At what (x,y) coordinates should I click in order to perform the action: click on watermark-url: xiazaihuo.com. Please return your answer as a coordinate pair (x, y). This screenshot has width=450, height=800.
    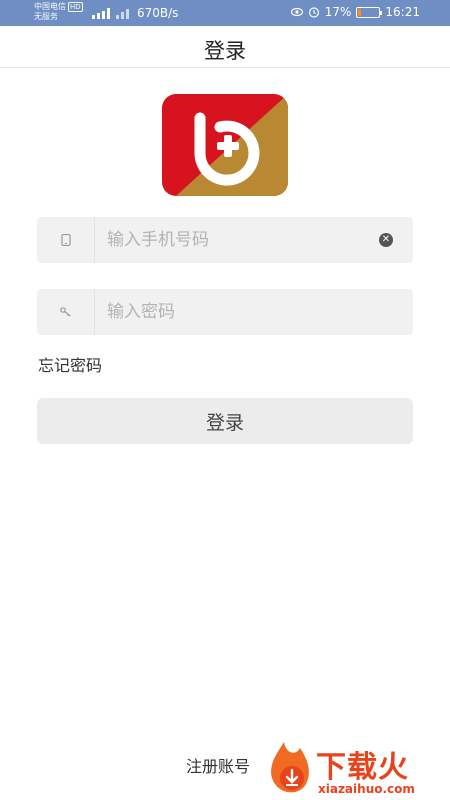
    Looking at the image, I should click on (366, 789).